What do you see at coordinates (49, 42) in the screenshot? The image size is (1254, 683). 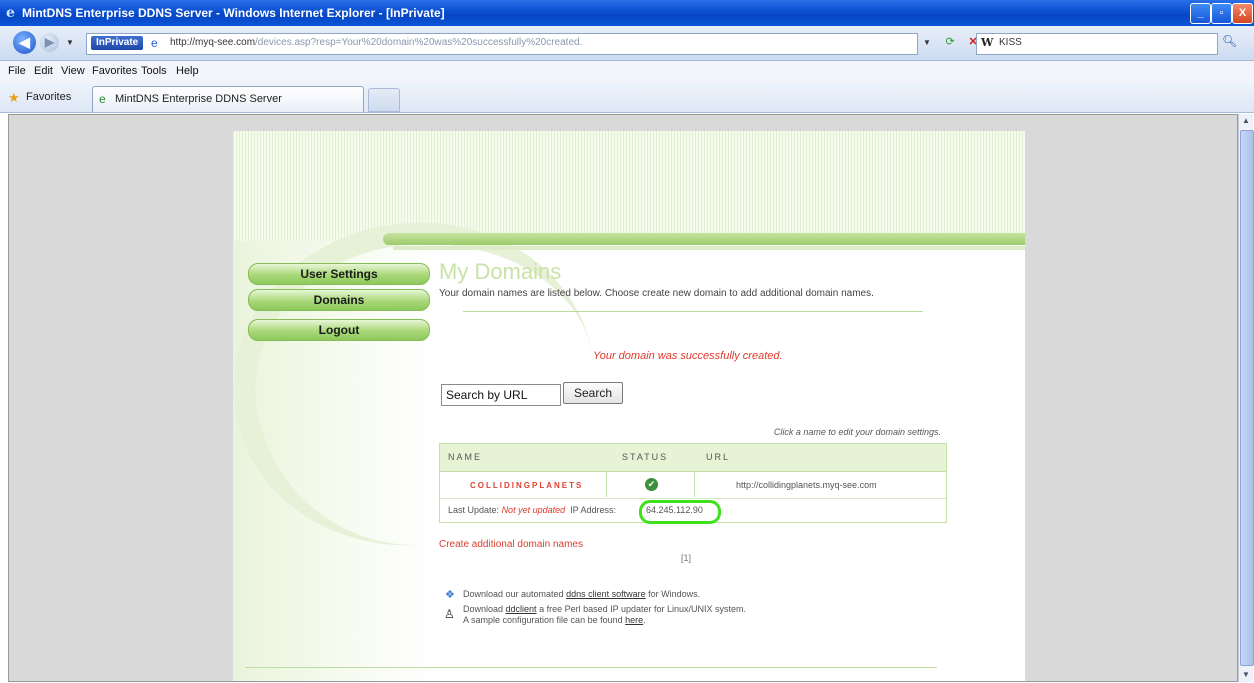 I see `forward-button: ▶` at bounding box center [49, 42].